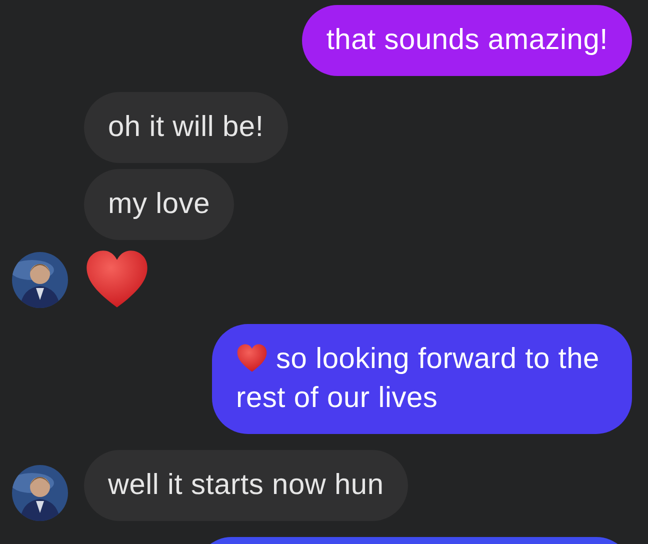 The width and height of the screenshot is (648, 544). Describe the element at coordinates (467, 40) in the screenshot. I see `message-bubble: that sounds amazing!` at that location.